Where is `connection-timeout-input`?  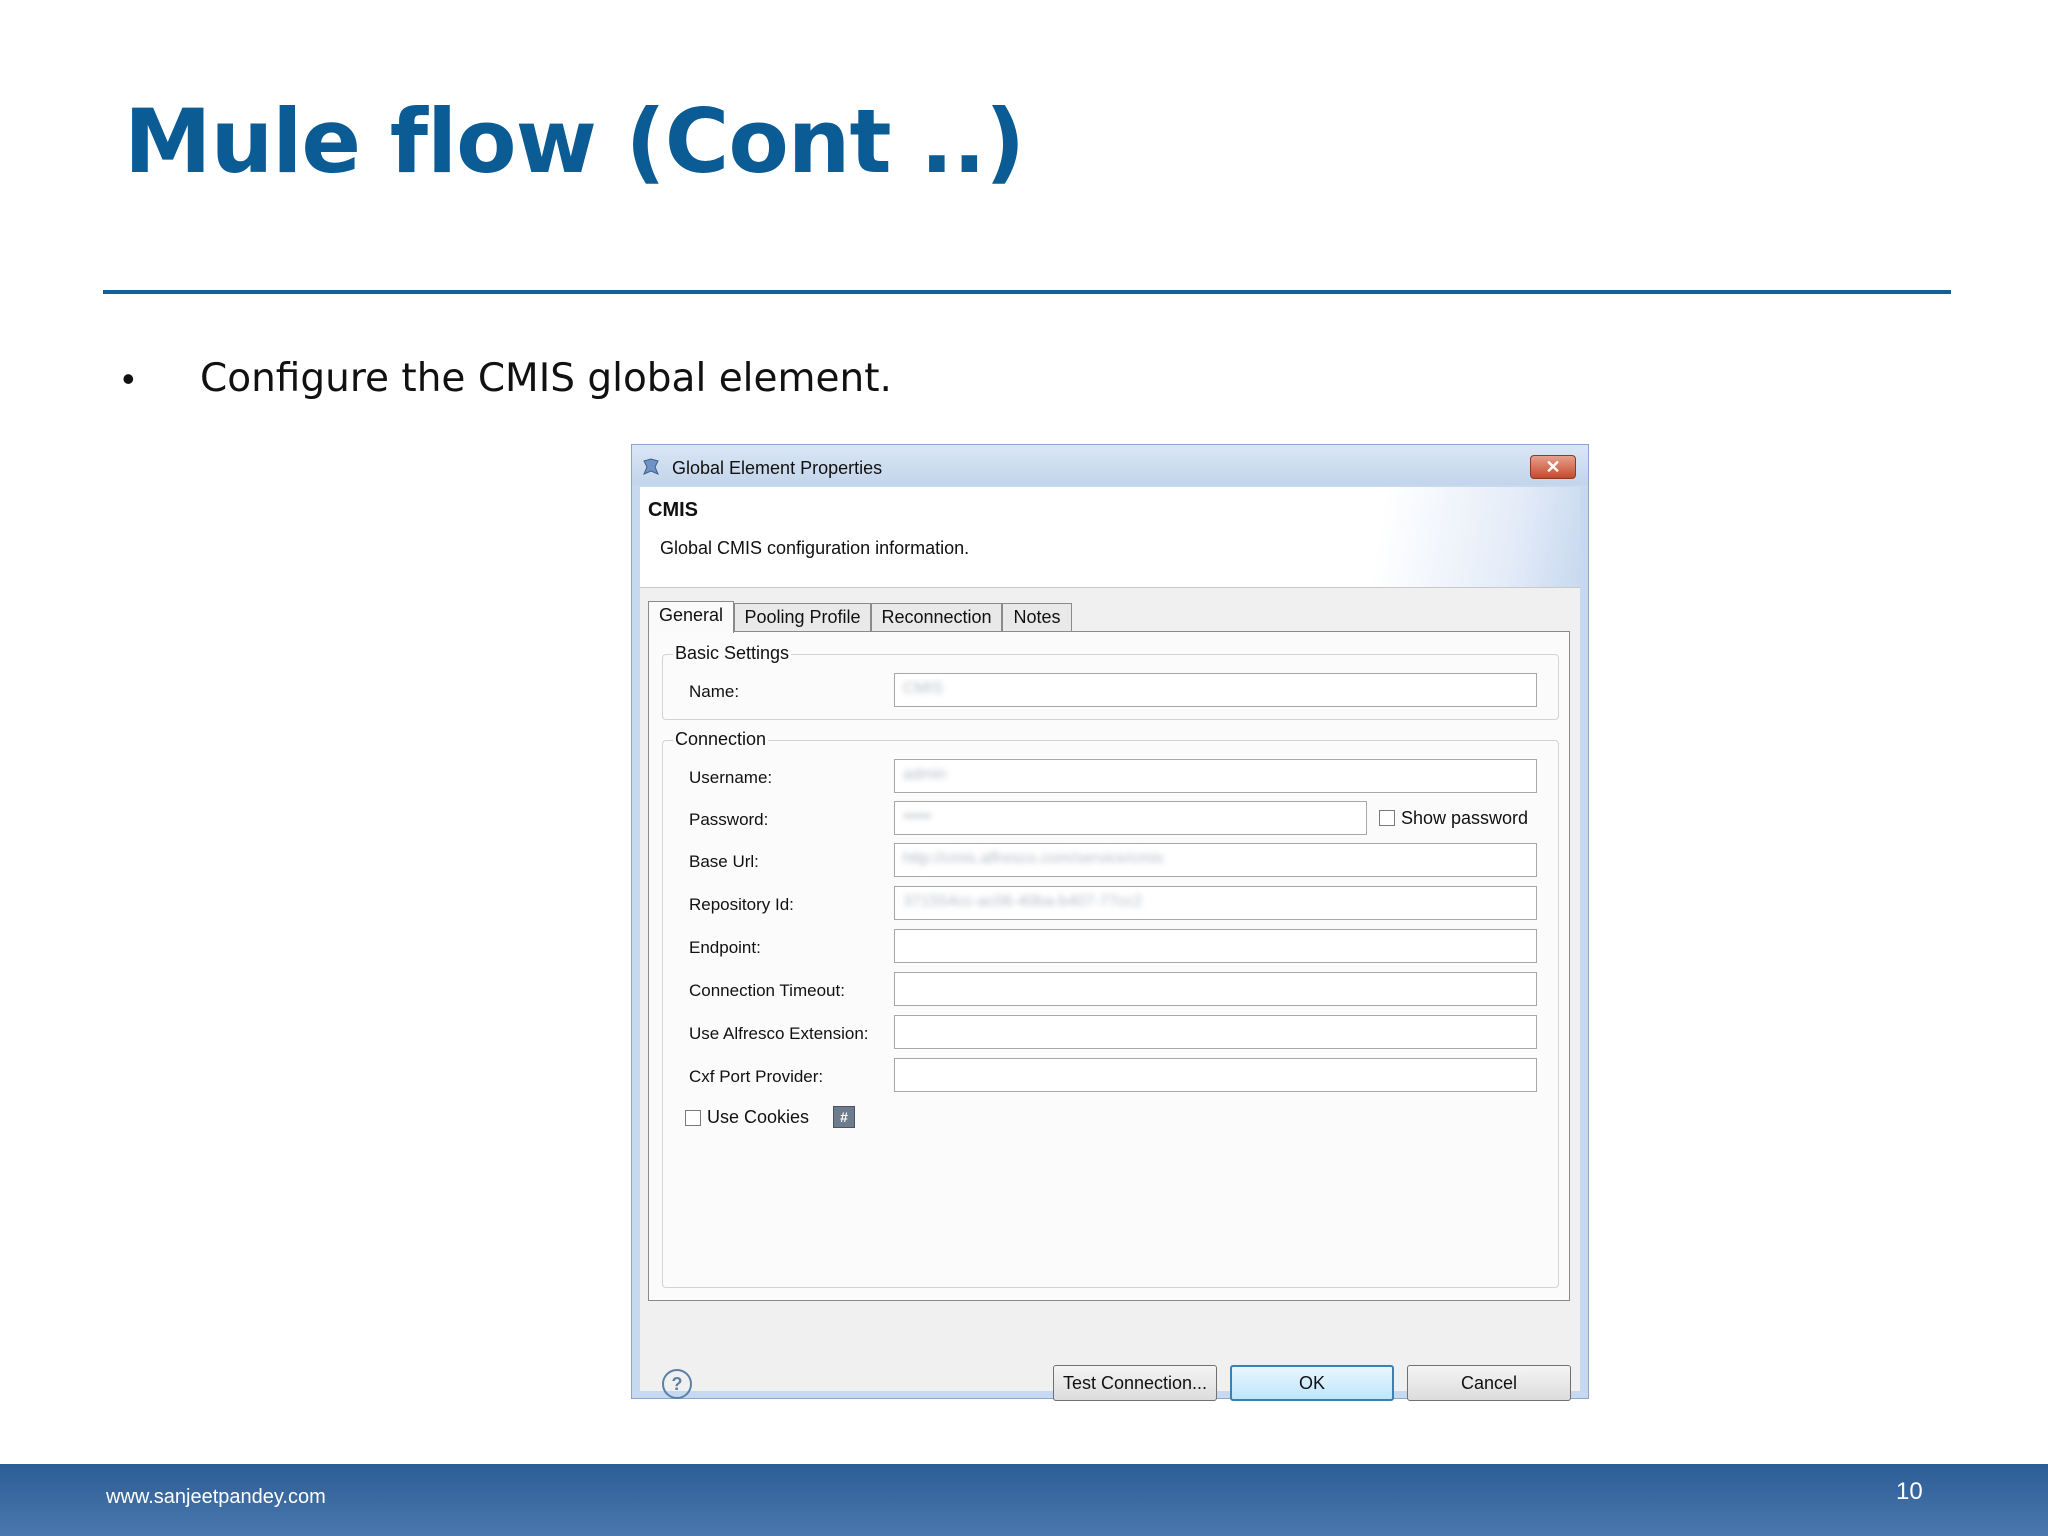 connection-timeout-input is located at coordinates (1215, 989).